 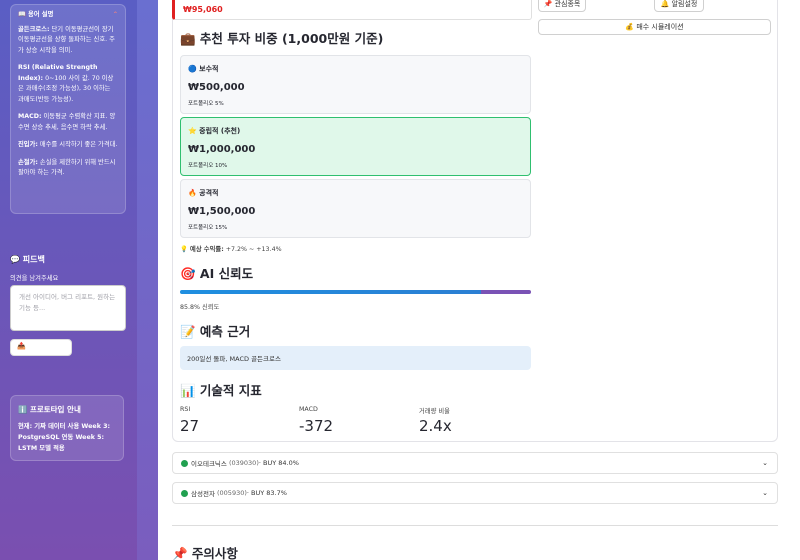 I want to click on reason-title: 📝 예측 근거, so click(x=215, y=331).